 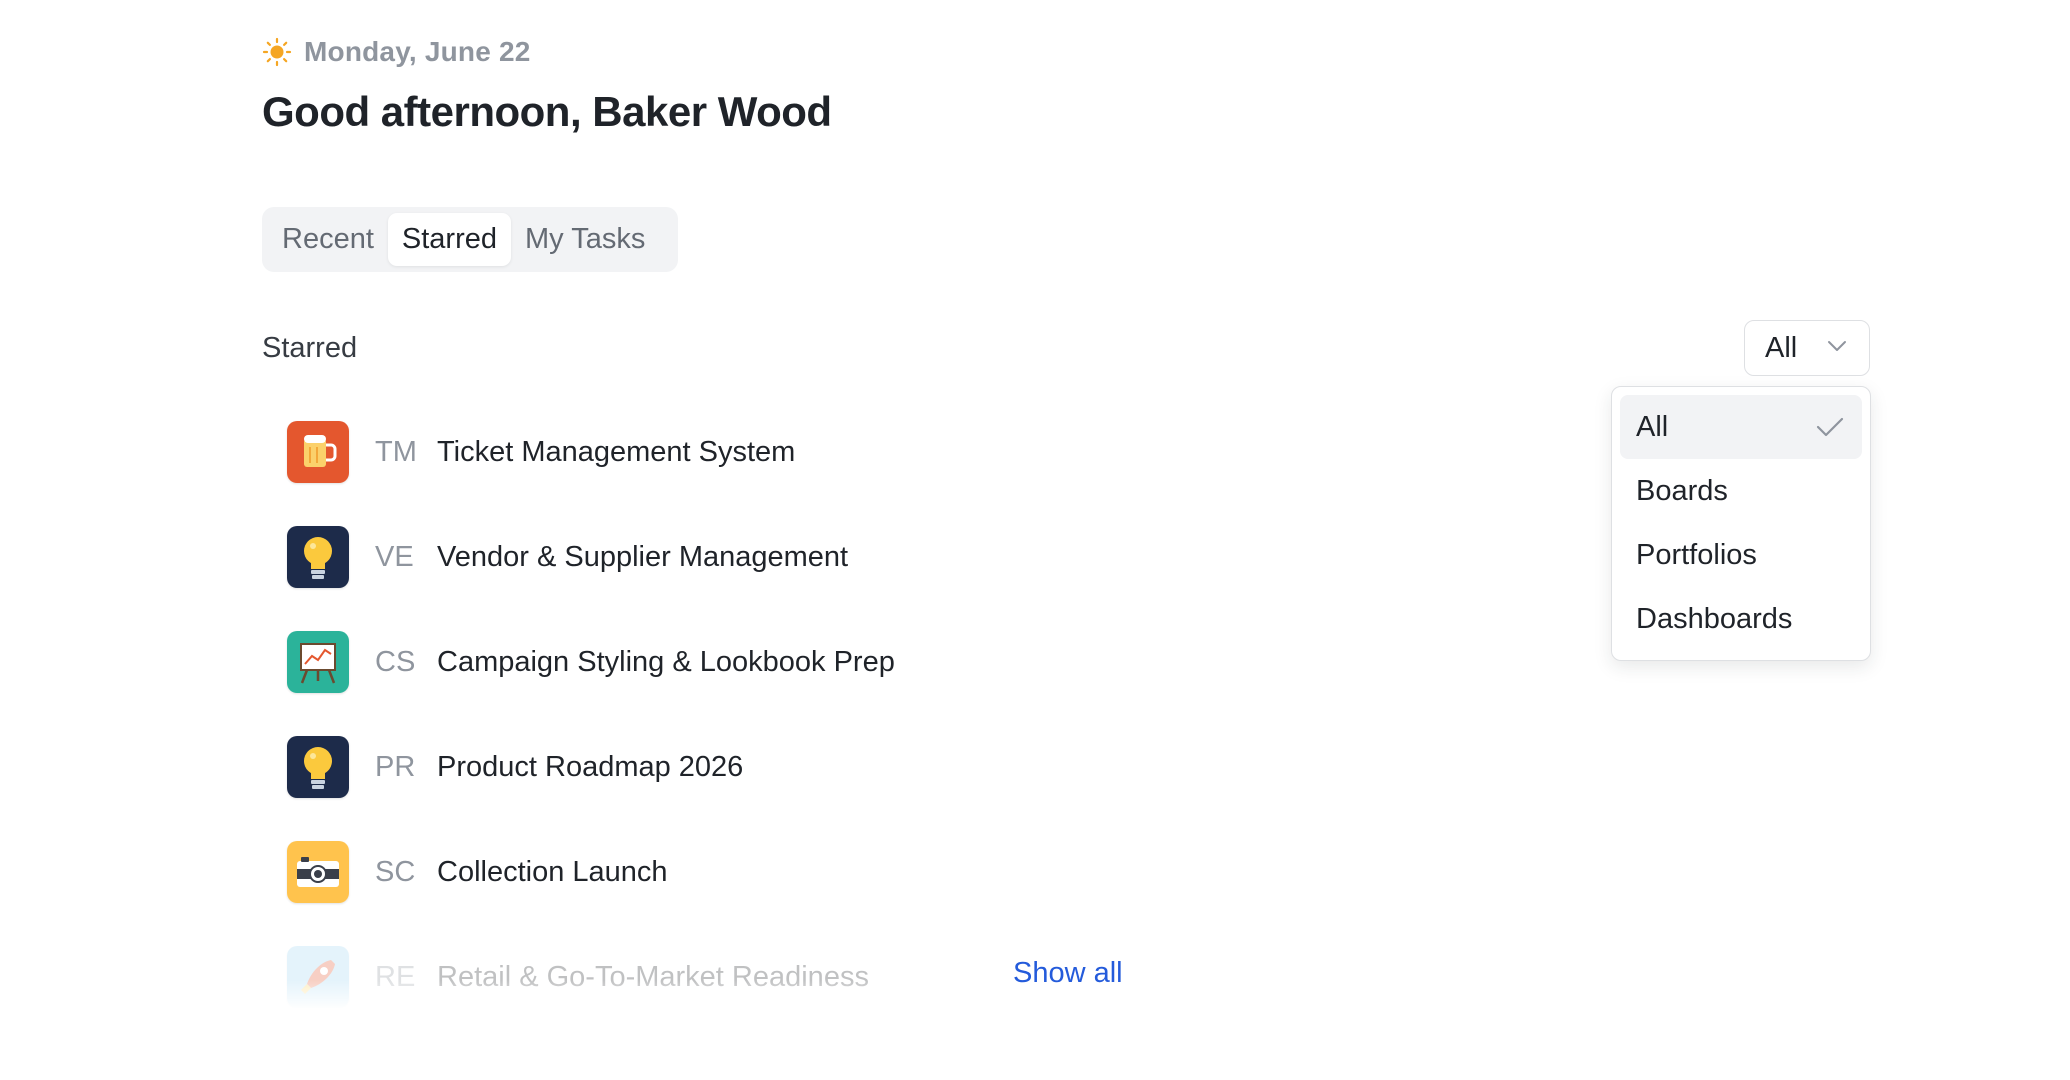 What do you see at coordinates (552, 871) in the screenshot?
I see `item-name: Collection Launch` at bounding box center [552, 871].